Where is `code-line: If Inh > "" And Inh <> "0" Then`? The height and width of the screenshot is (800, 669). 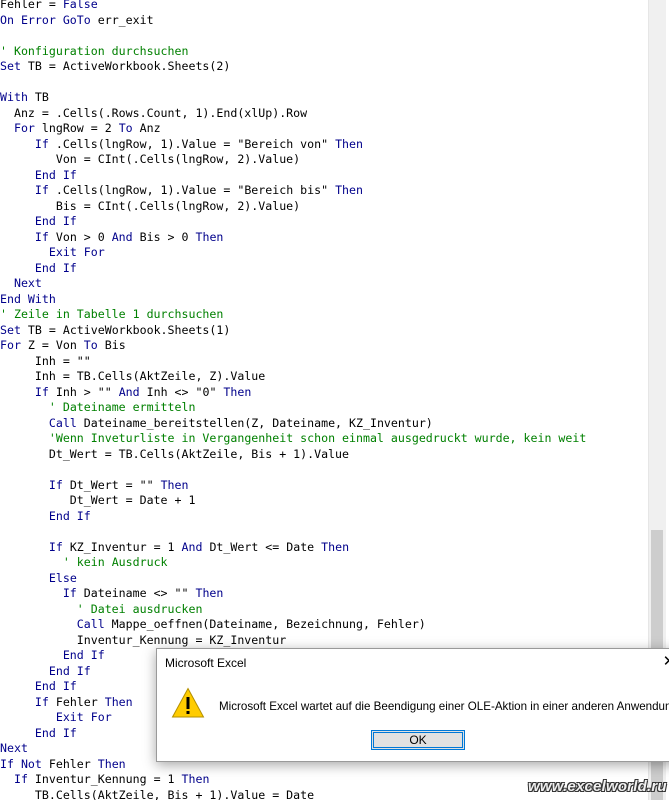 code-line: If Inh > "" And Inh <> "0" Then is located at coordinates (125, 393).